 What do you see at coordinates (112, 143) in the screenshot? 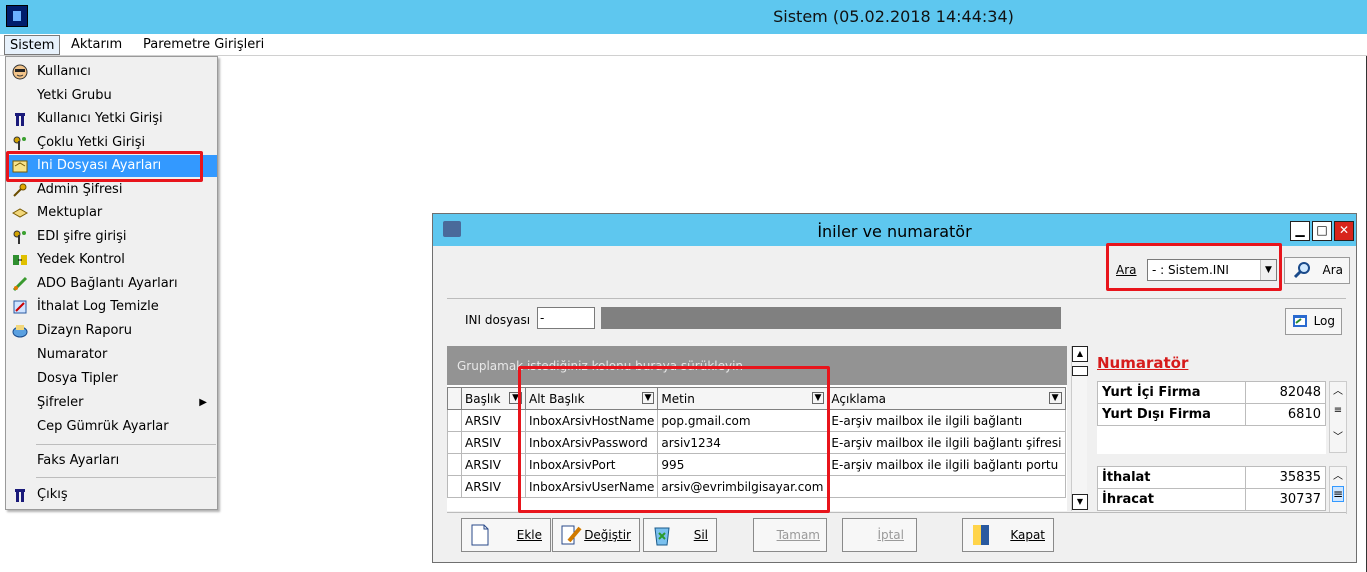
I see `menu-item-coklu-yetki-girisi: Çoklu Yetki Girişi` at bounding box center [112, 143].